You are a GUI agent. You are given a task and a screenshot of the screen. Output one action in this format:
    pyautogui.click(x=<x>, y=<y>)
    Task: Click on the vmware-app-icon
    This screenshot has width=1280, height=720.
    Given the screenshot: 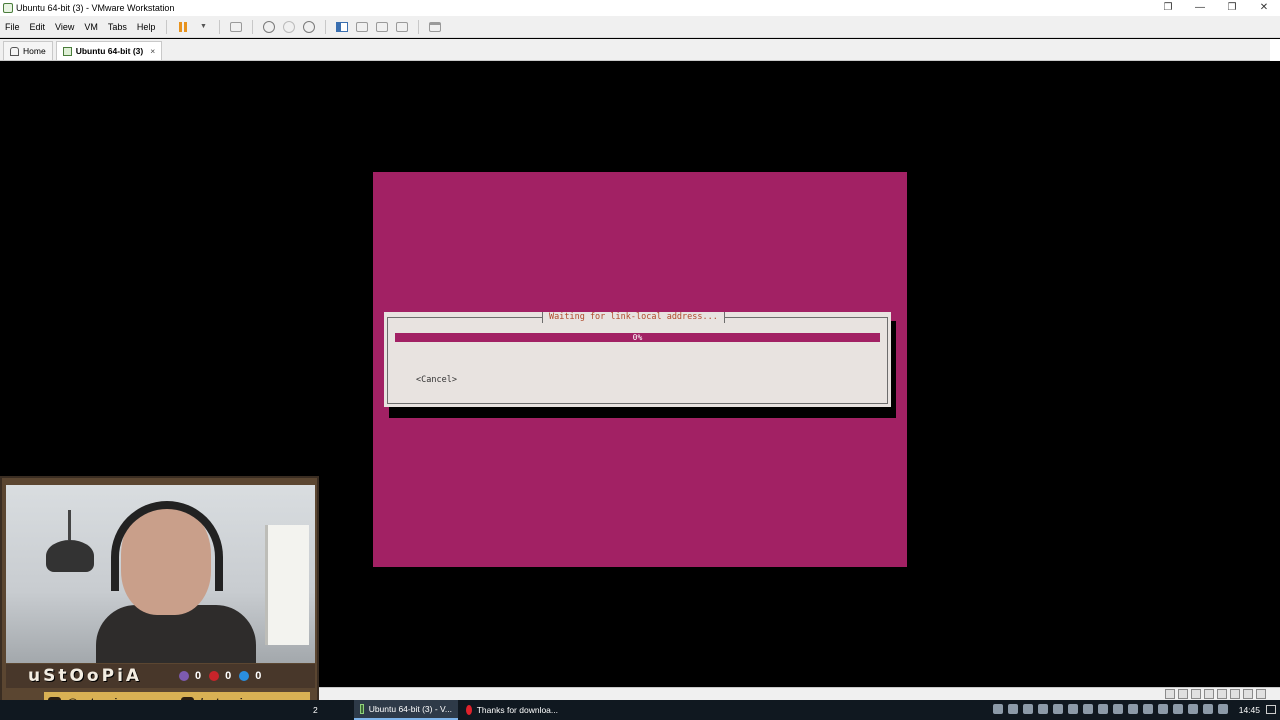 What is the action you would take?
    pyautogui.click(x=8, y=8)
    